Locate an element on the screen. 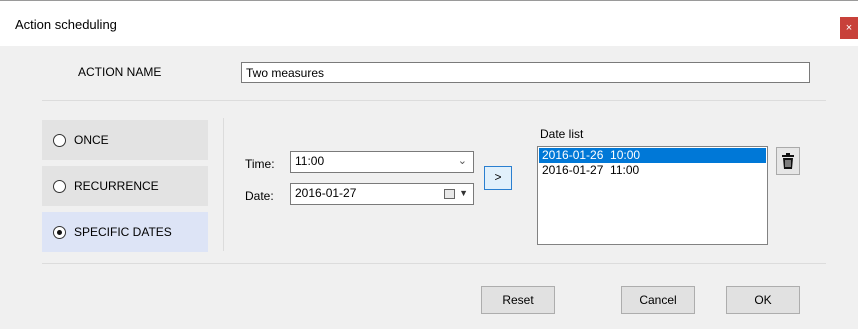 This screenshot has width=858, height=329. mode-recurrence: RECURRENCE is located at coordinates (125, 186).